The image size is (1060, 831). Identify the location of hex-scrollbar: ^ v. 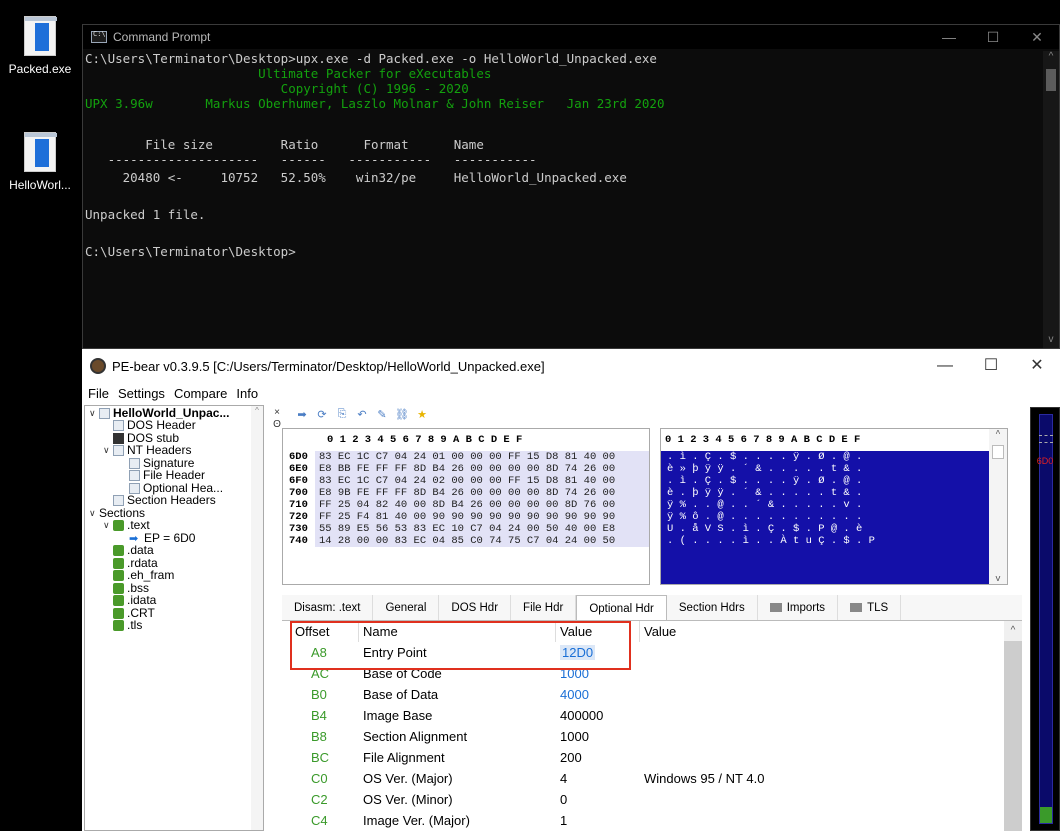
(998, 506).